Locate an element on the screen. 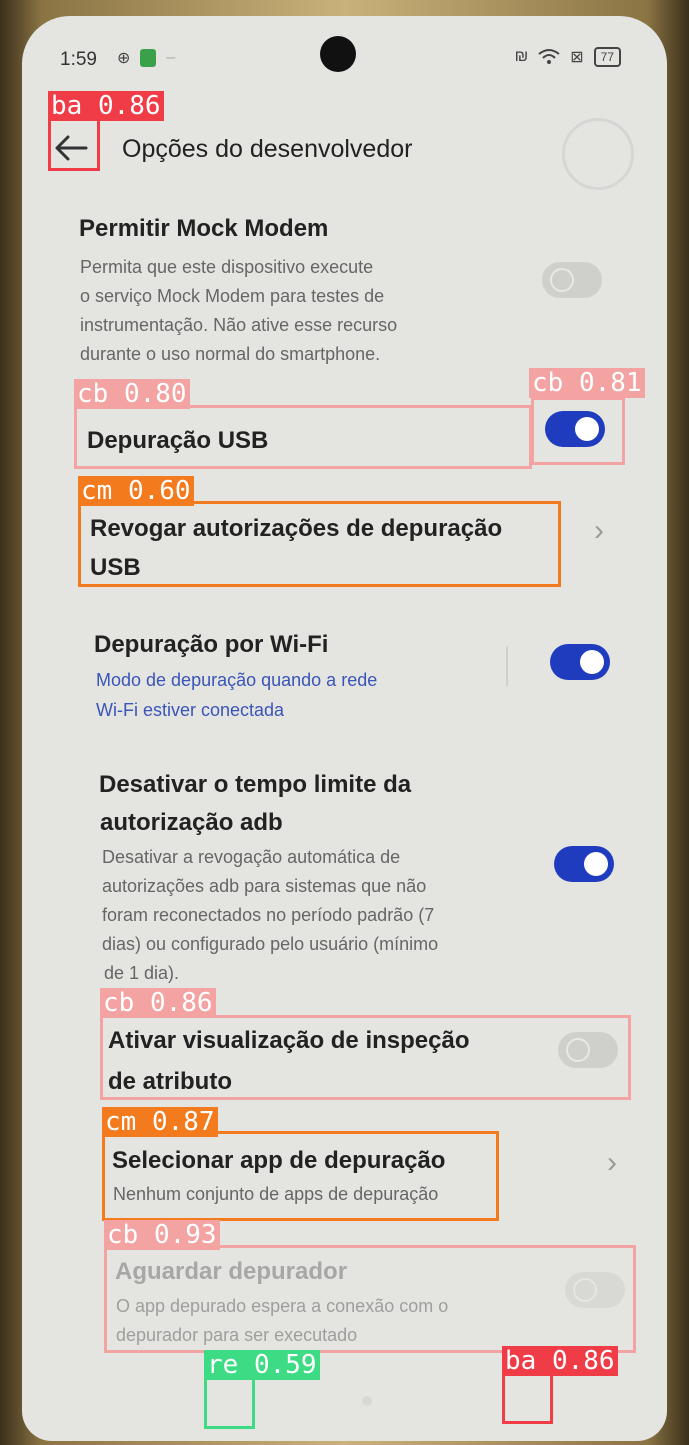 The height and width of the screenshot is (1445, 689). wifi-debugging-desc-2: Wi-Fi estiver conectada is located at coordinates (190, 710).